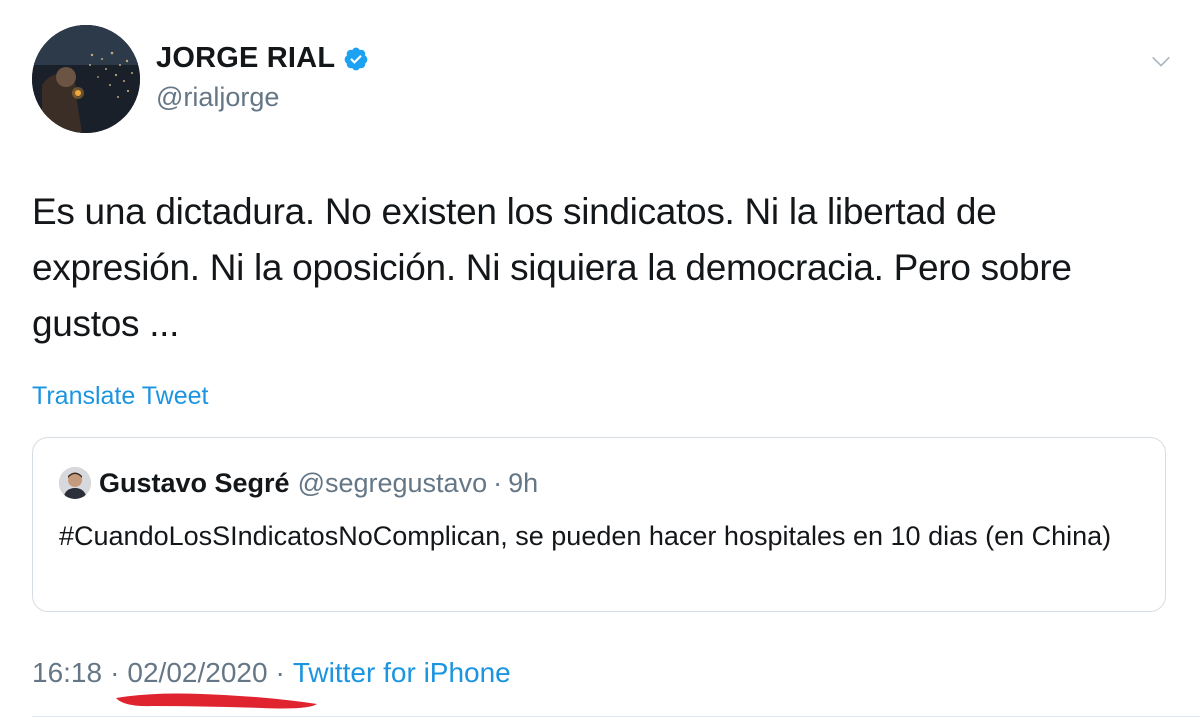 Image resolution: width=1200 pixels, height=721 pixels. Describe the element at coordinates (356, 58) in the screenshot. I see `verified-badge-icon` at that location.